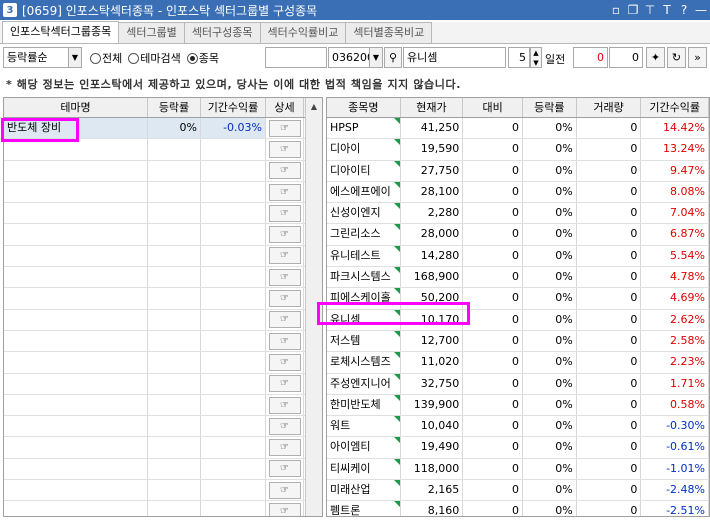 This screenshot has width=710, height=521. Describe the element at coordinates (349, 57) in the screenshot. I see `stock-code-input: 036200` at that location.